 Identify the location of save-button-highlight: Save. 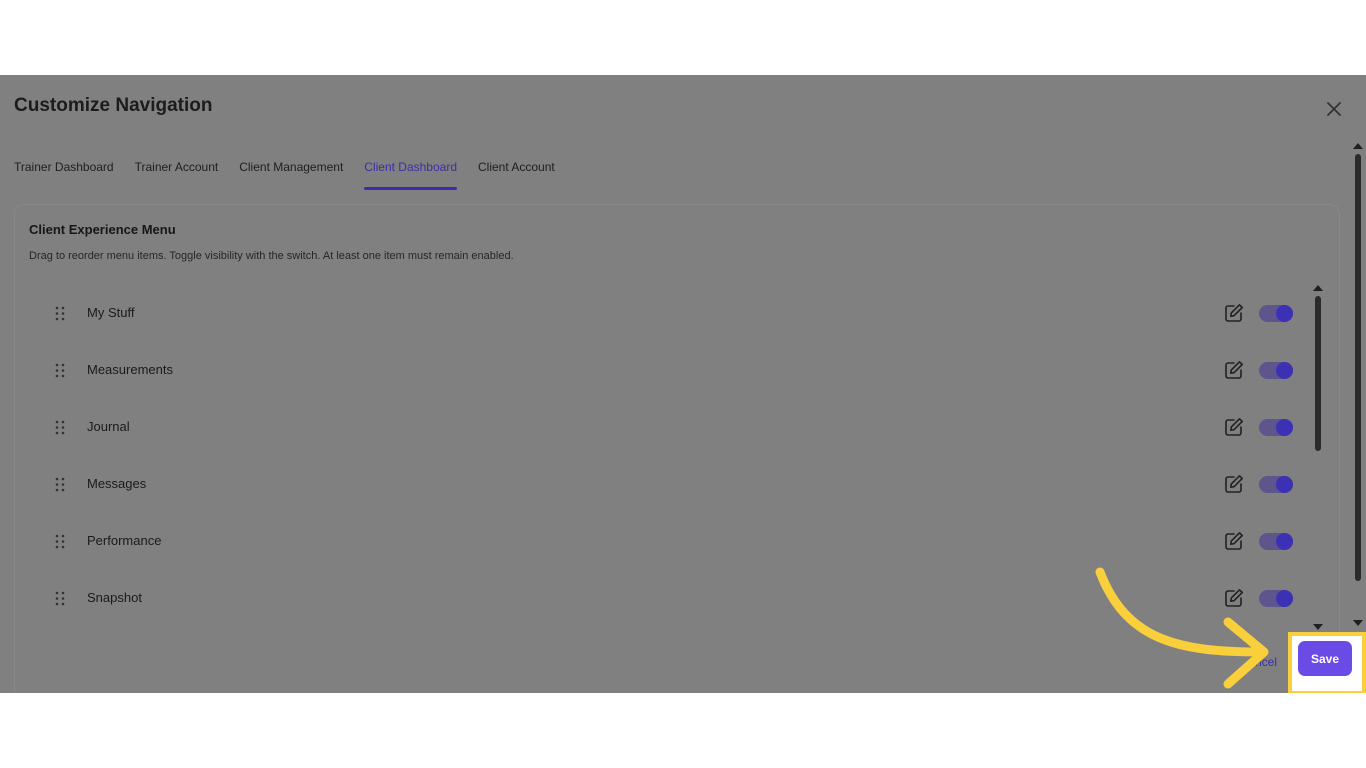
(1327, 662).